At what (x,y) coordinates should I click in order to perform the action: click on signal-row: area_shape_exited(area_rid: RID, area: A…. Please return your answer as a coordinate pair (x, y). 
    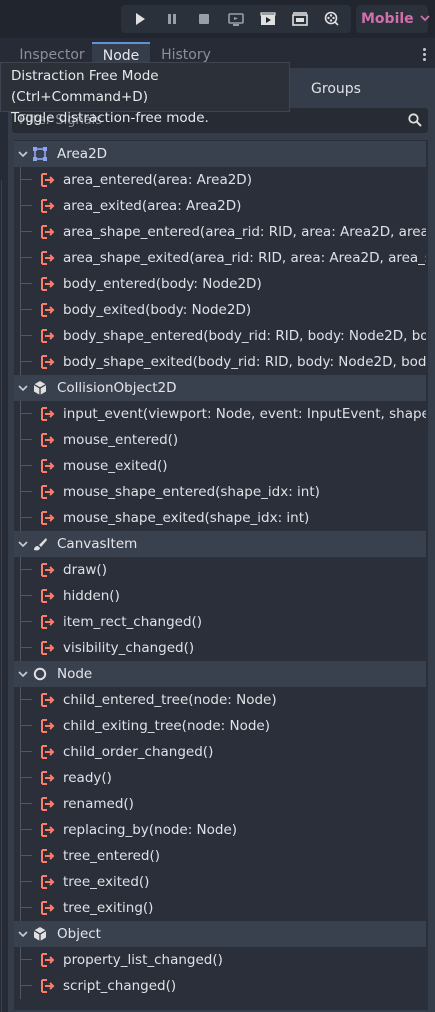
    Looking at the image, I should click on (220, 258).